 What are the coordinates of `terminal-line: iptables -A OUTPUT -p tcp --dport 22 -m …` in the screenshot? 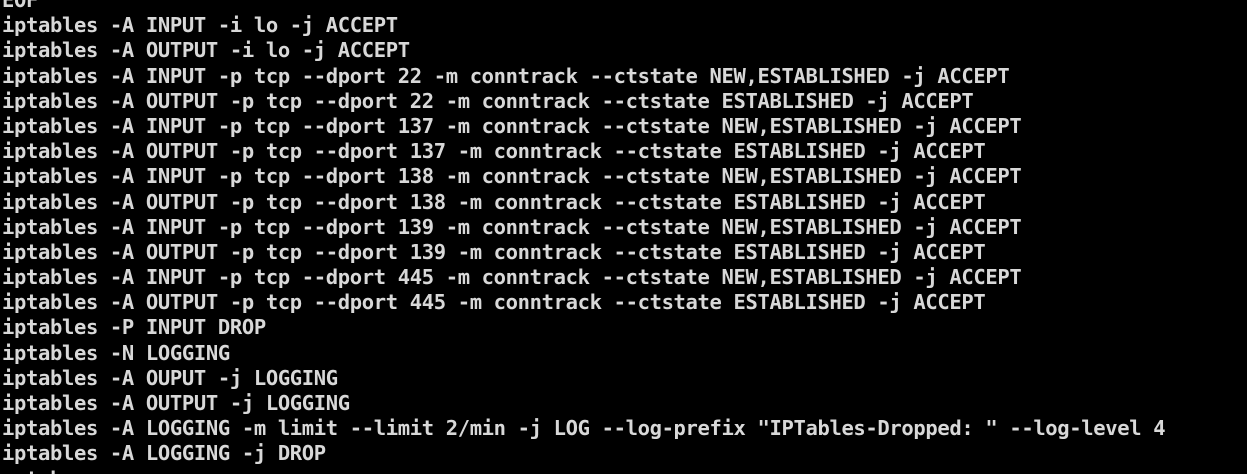 It's located at (488, 100).